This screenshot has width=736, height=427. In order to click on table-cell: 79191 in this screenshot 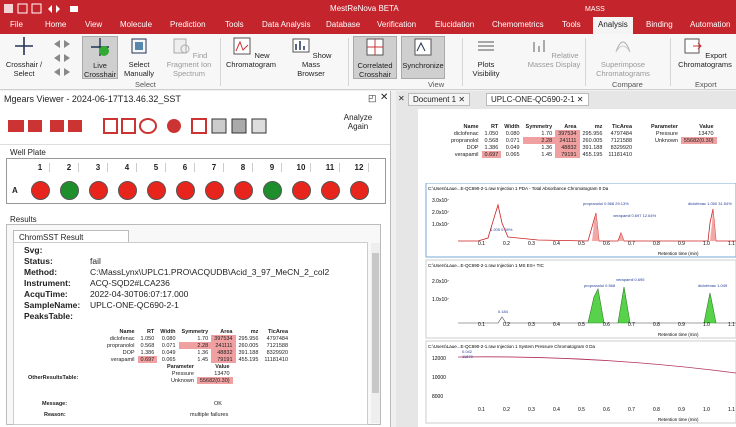, I will do `click(223, 359)`.